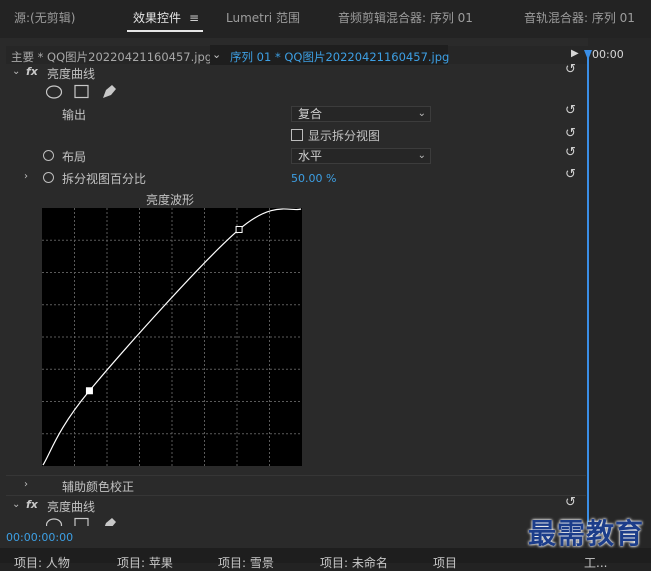 This screenshot has height=571, width=651. What do you see at coordinates (39, 537) in the screenshot?
I see `current-timecode: 00:00:00:00` at bounding box center [39, 537].